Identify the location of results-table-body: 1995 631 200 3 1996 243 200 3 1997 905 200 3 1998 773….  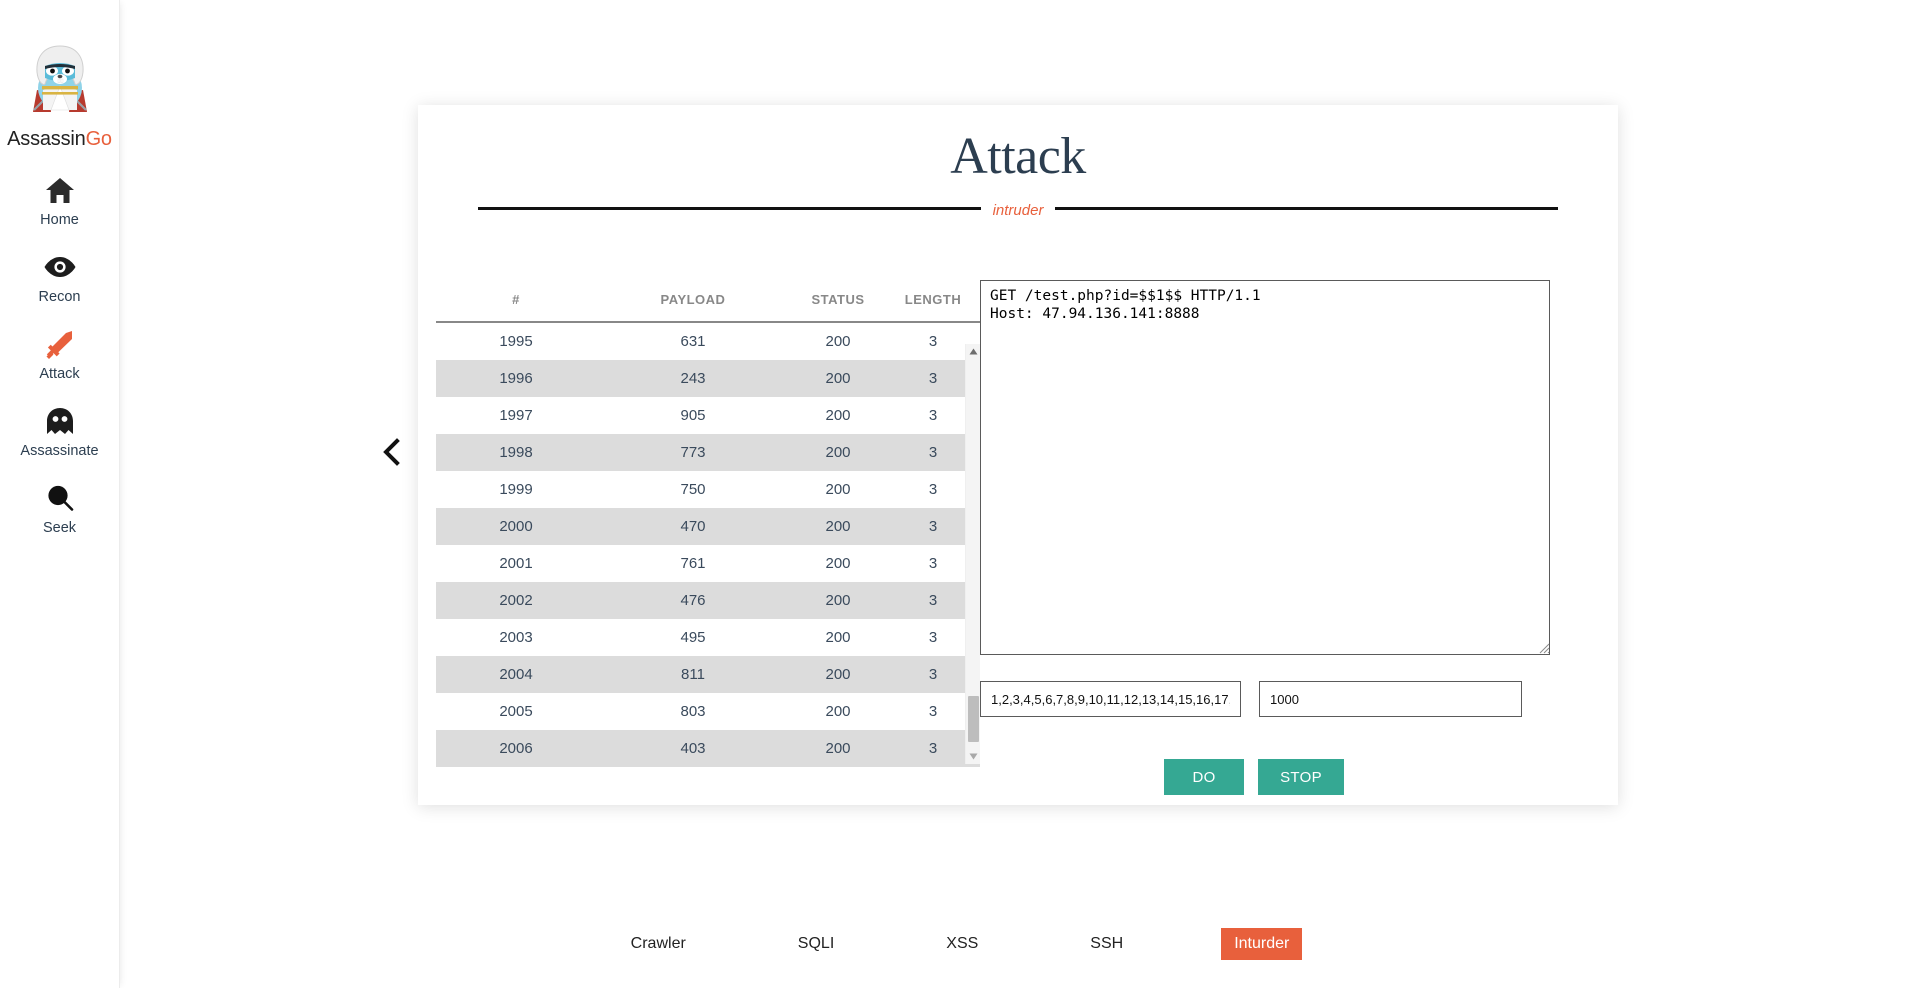
(708, 544).